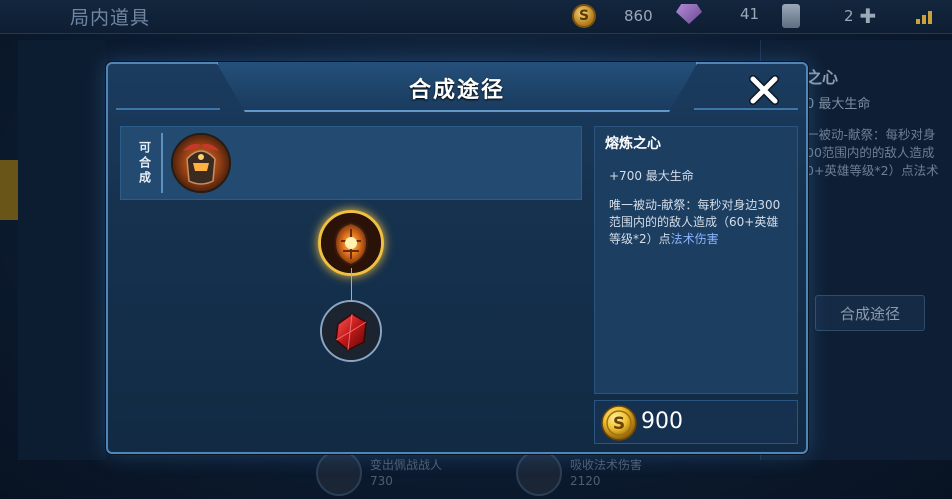 The image size is (952, 499). Describe the element at coordinates (351, 163) in the screenshot. I see `craftable-row: 可合成` at that location.